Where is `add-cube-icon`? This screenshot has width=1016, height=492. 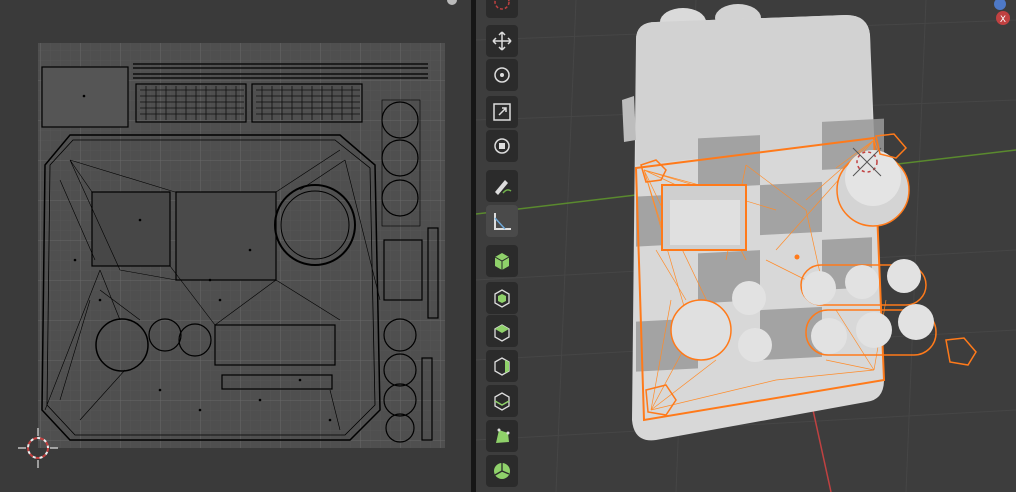 add-cube-icon is located at coordinates (502, 261).